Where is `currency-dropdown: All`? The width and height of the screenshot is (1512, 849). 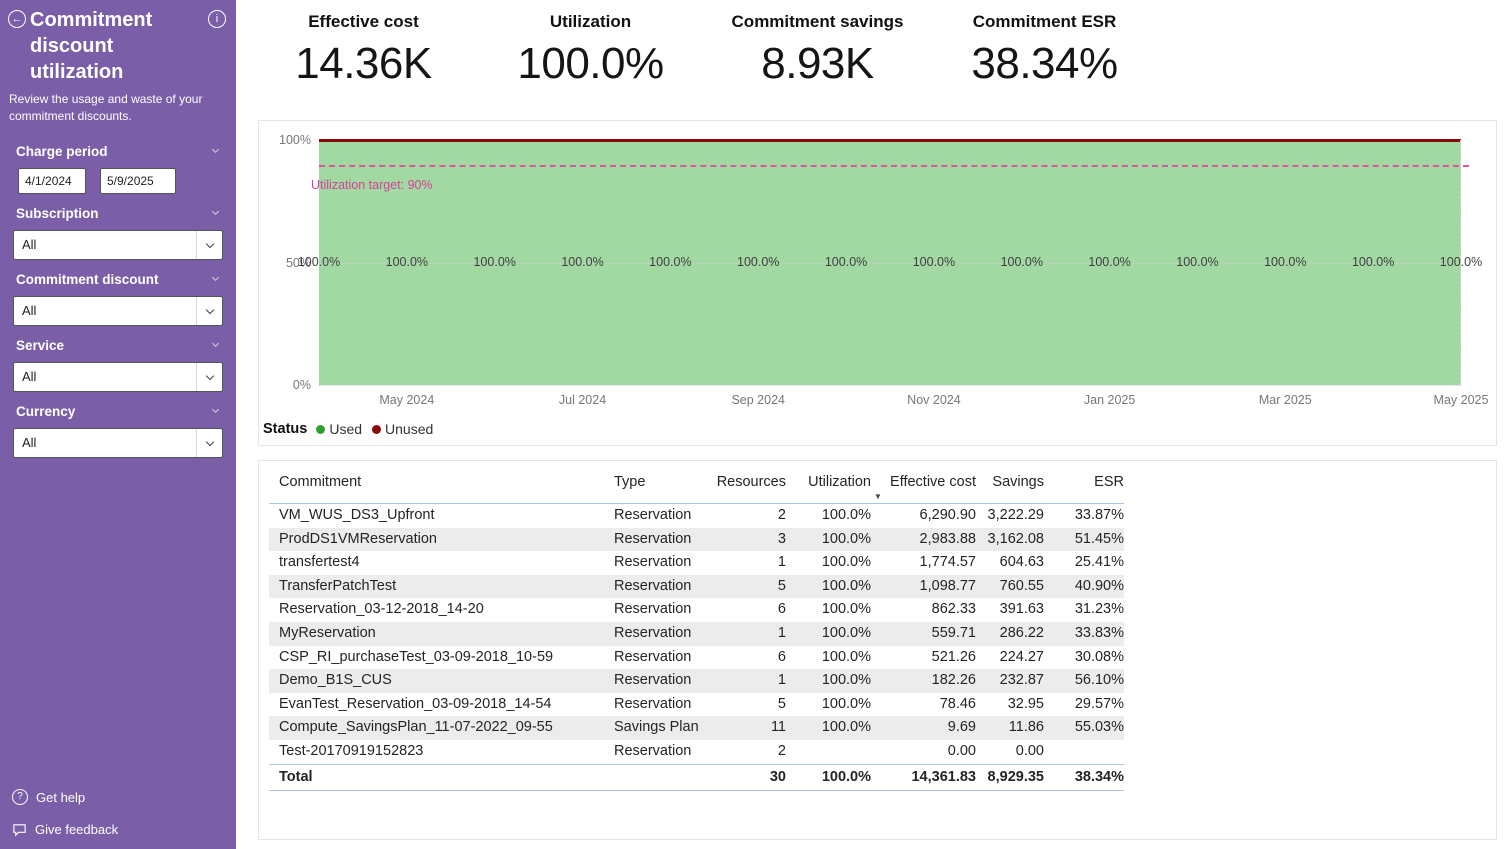
currency-dropdown: All is located at coordinates (118, 442).